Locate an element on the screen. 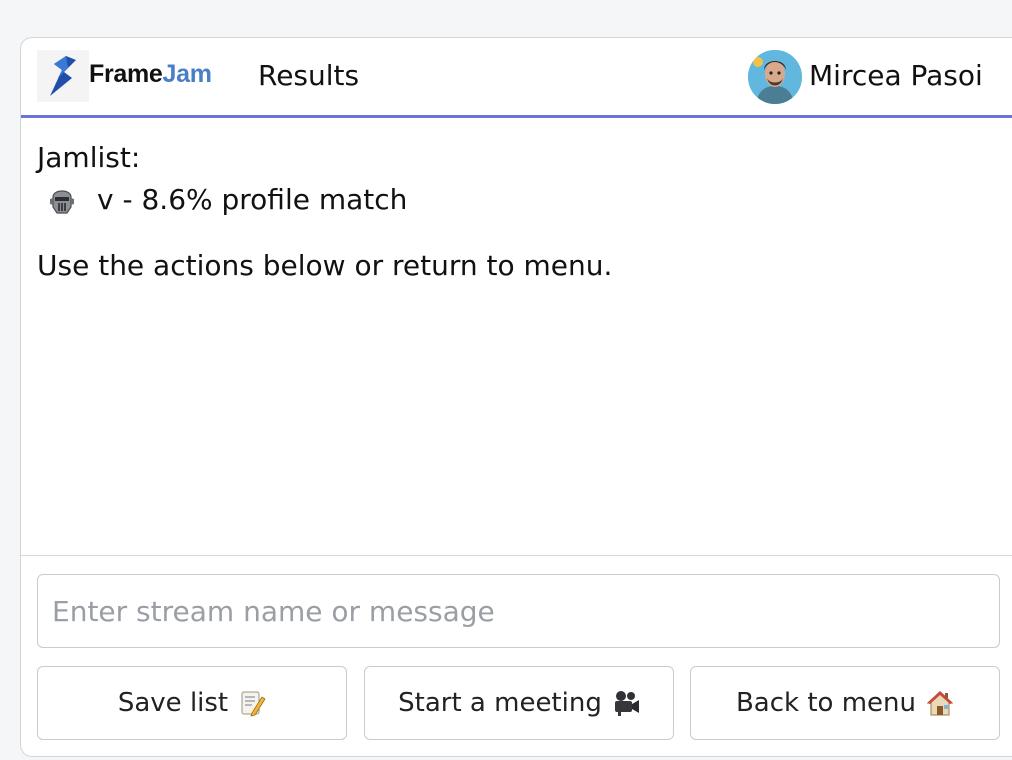 This screenshot has height=760, width=1012. brand-name: FrameJam is located at coordinates (150, 74).